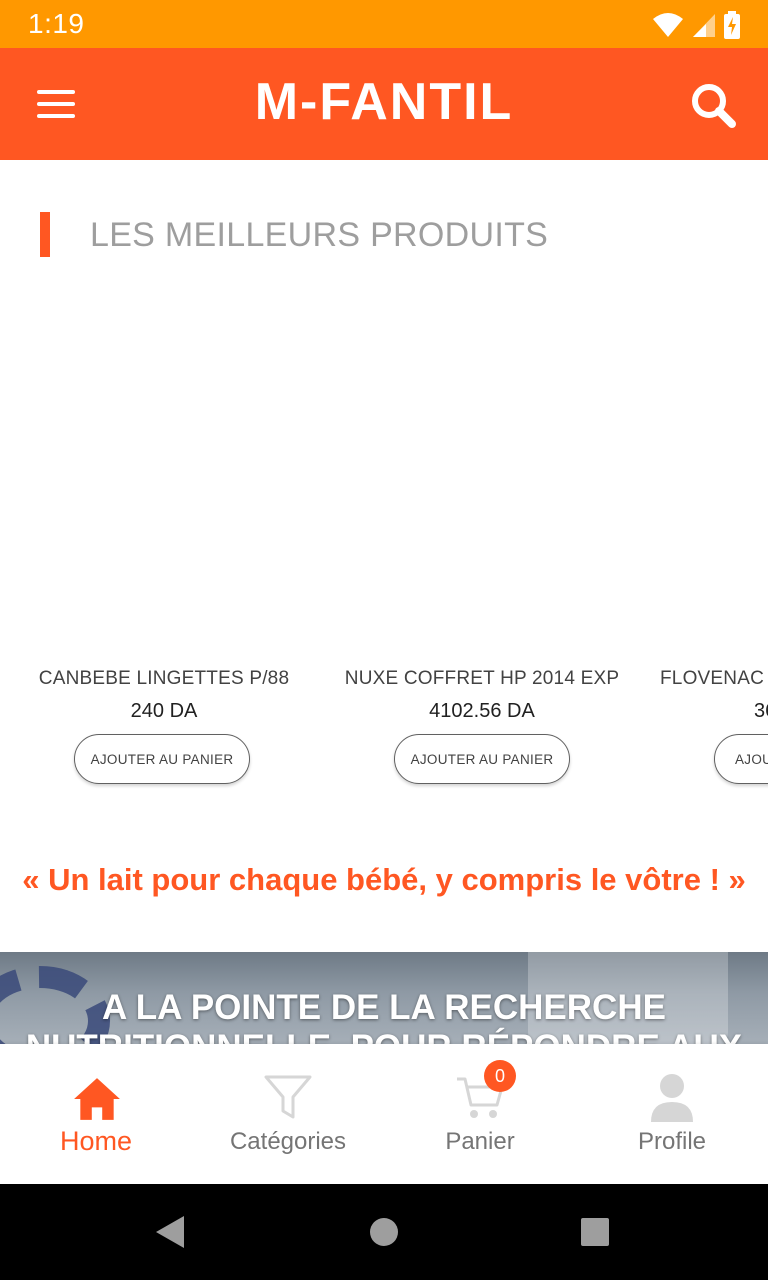 This screenshot has width=768, height=1280. I want to click on status-icons, so click(696, 25).